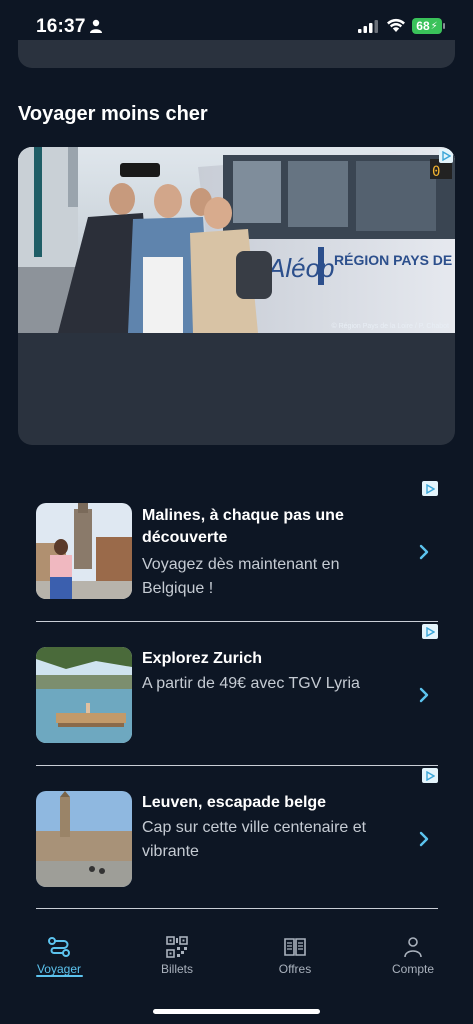 This screenshot has width=473, height=1024. I want to click on charging-bolt-icon: ⚡, so click(434, 26).